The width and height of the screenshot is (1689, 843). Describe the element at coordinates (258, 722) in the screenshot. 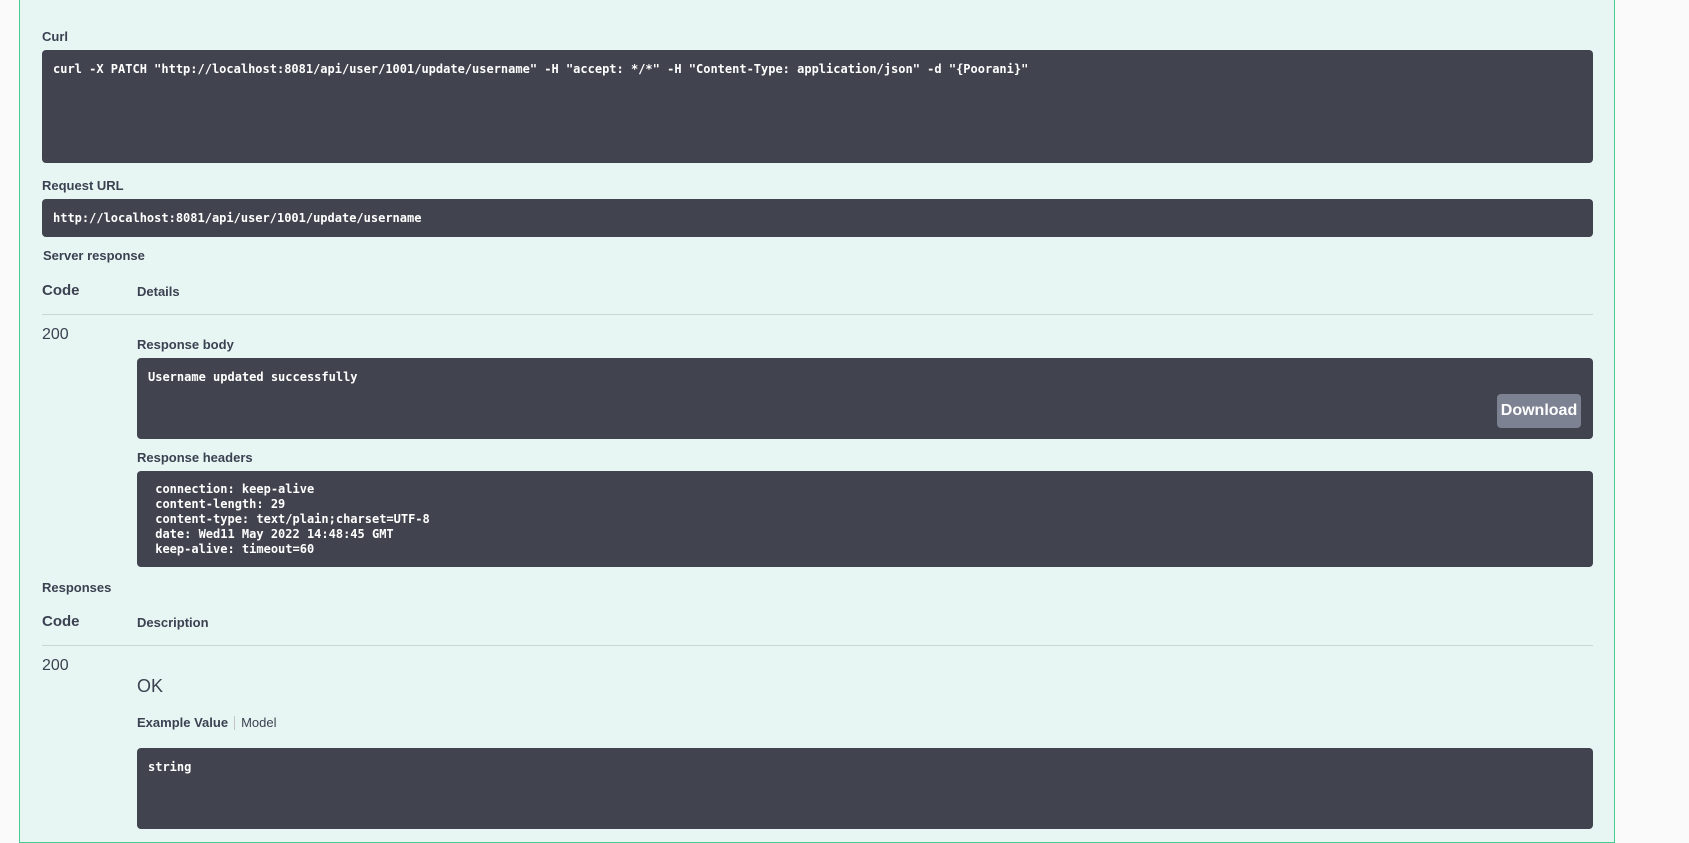

I see `tab-model: Model` at that location.